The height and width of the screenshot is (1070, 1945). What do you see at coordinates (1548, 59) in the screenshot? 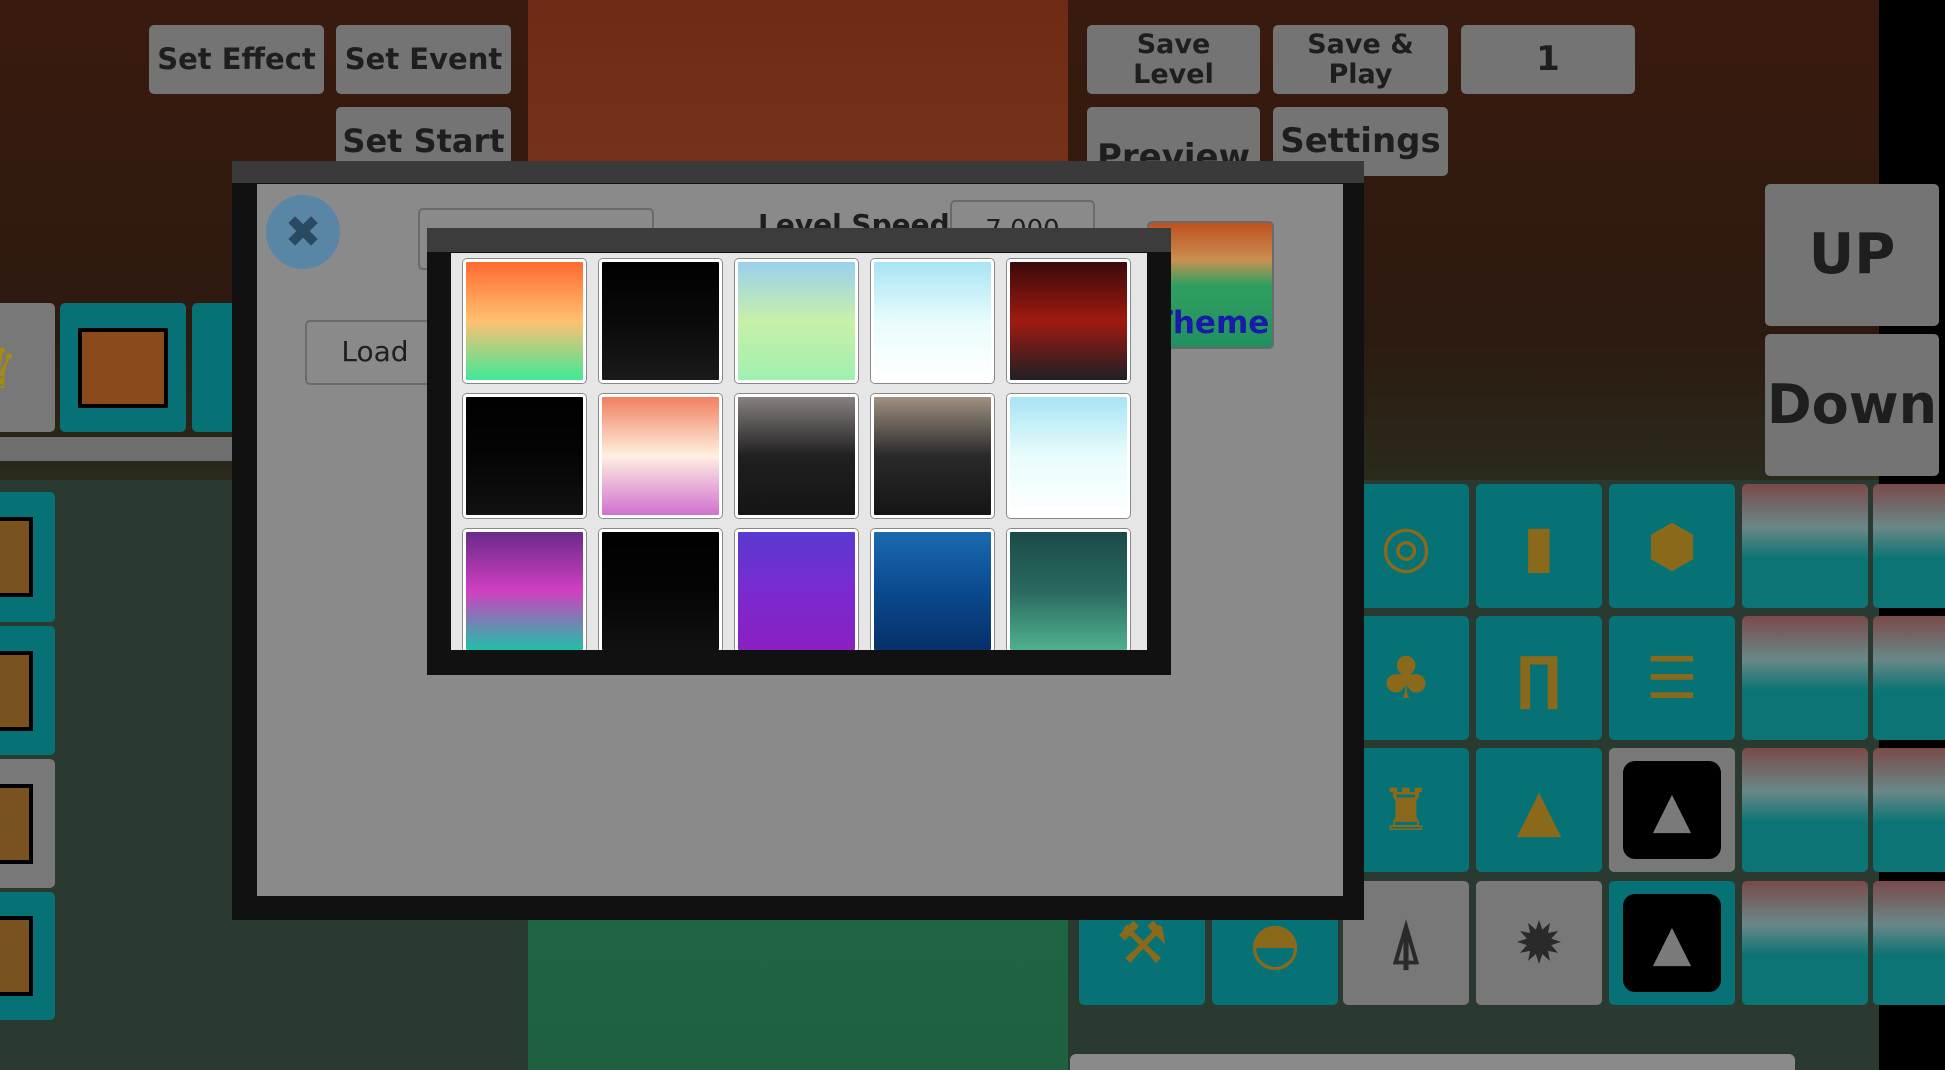
I see `level-number-display: 1` at bounding box center [1548, 59].